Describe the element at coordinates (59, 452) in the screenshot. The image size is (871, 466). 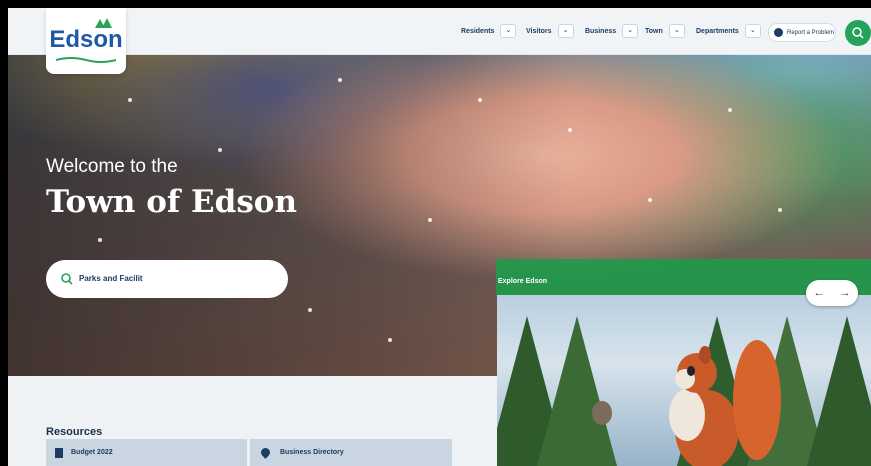
I see `document-icon` at that location.